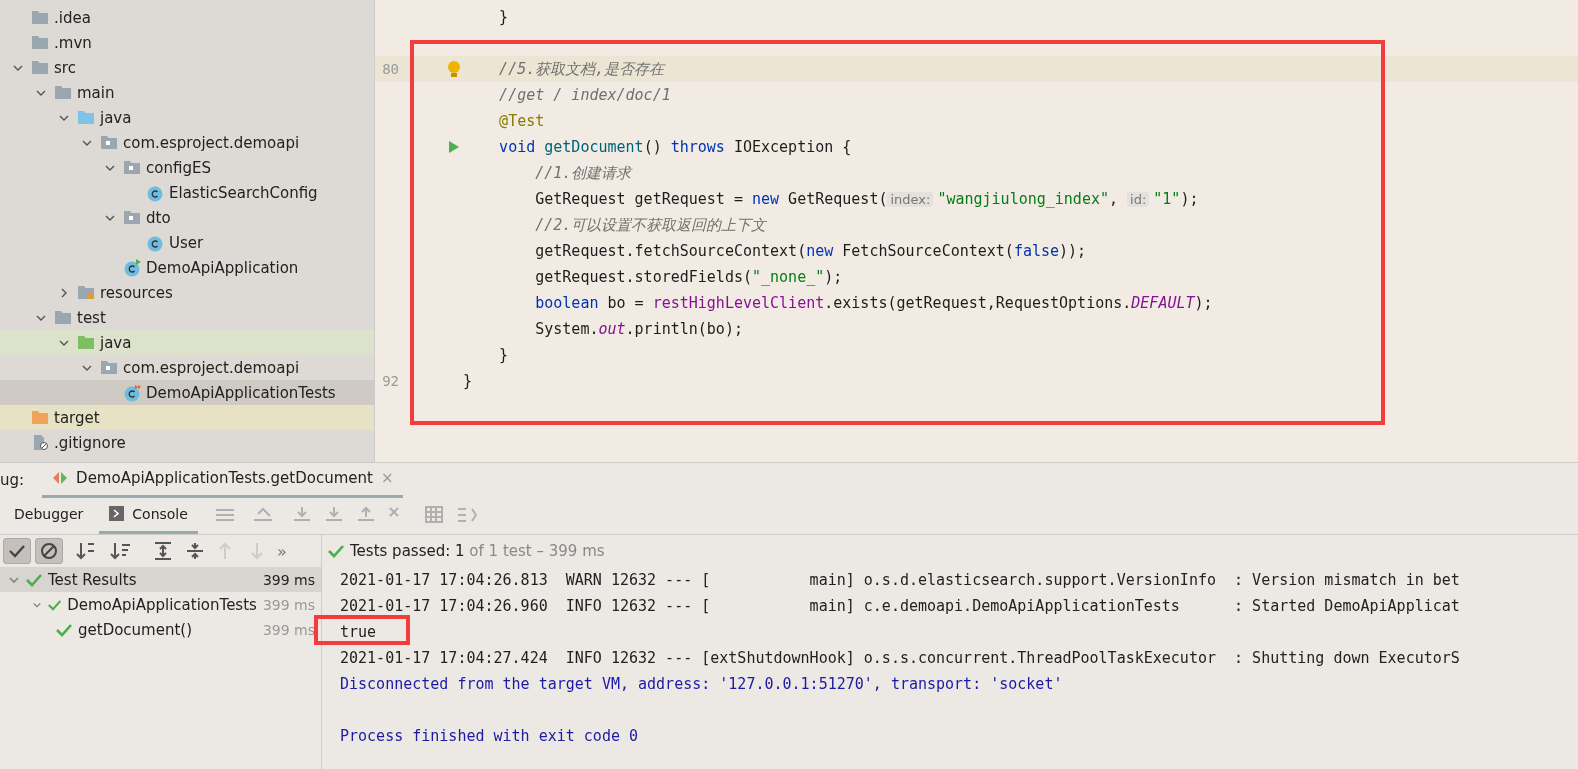 This screenshot has height=769, width=1578. Describe the element at coordinates (158, 217) in the screenshot. I see `tree-item: dto` at that location.